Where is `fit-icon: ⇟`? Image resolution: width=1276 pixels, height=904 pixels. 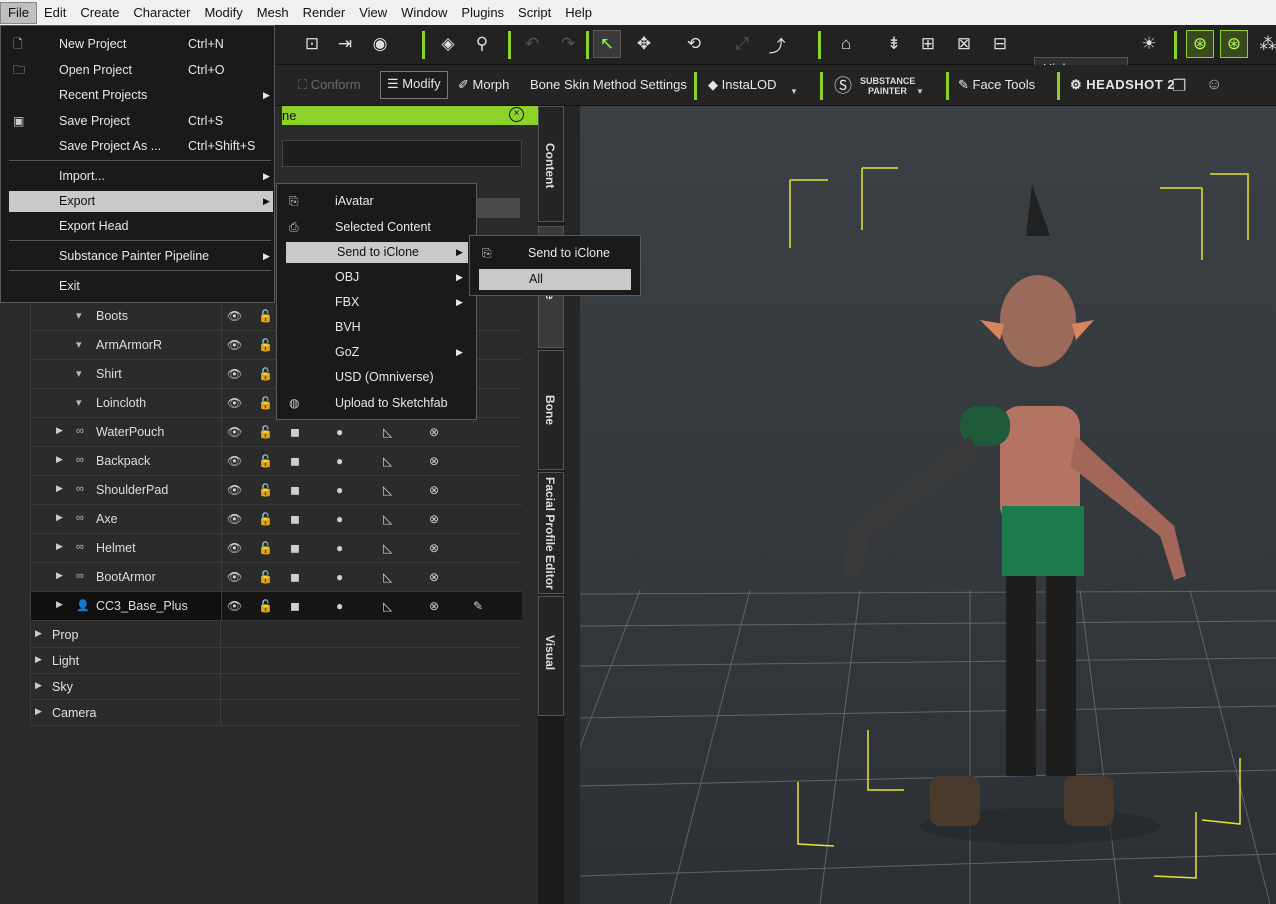 fit-icon: ⇟ is located at coordinates (894, 44).